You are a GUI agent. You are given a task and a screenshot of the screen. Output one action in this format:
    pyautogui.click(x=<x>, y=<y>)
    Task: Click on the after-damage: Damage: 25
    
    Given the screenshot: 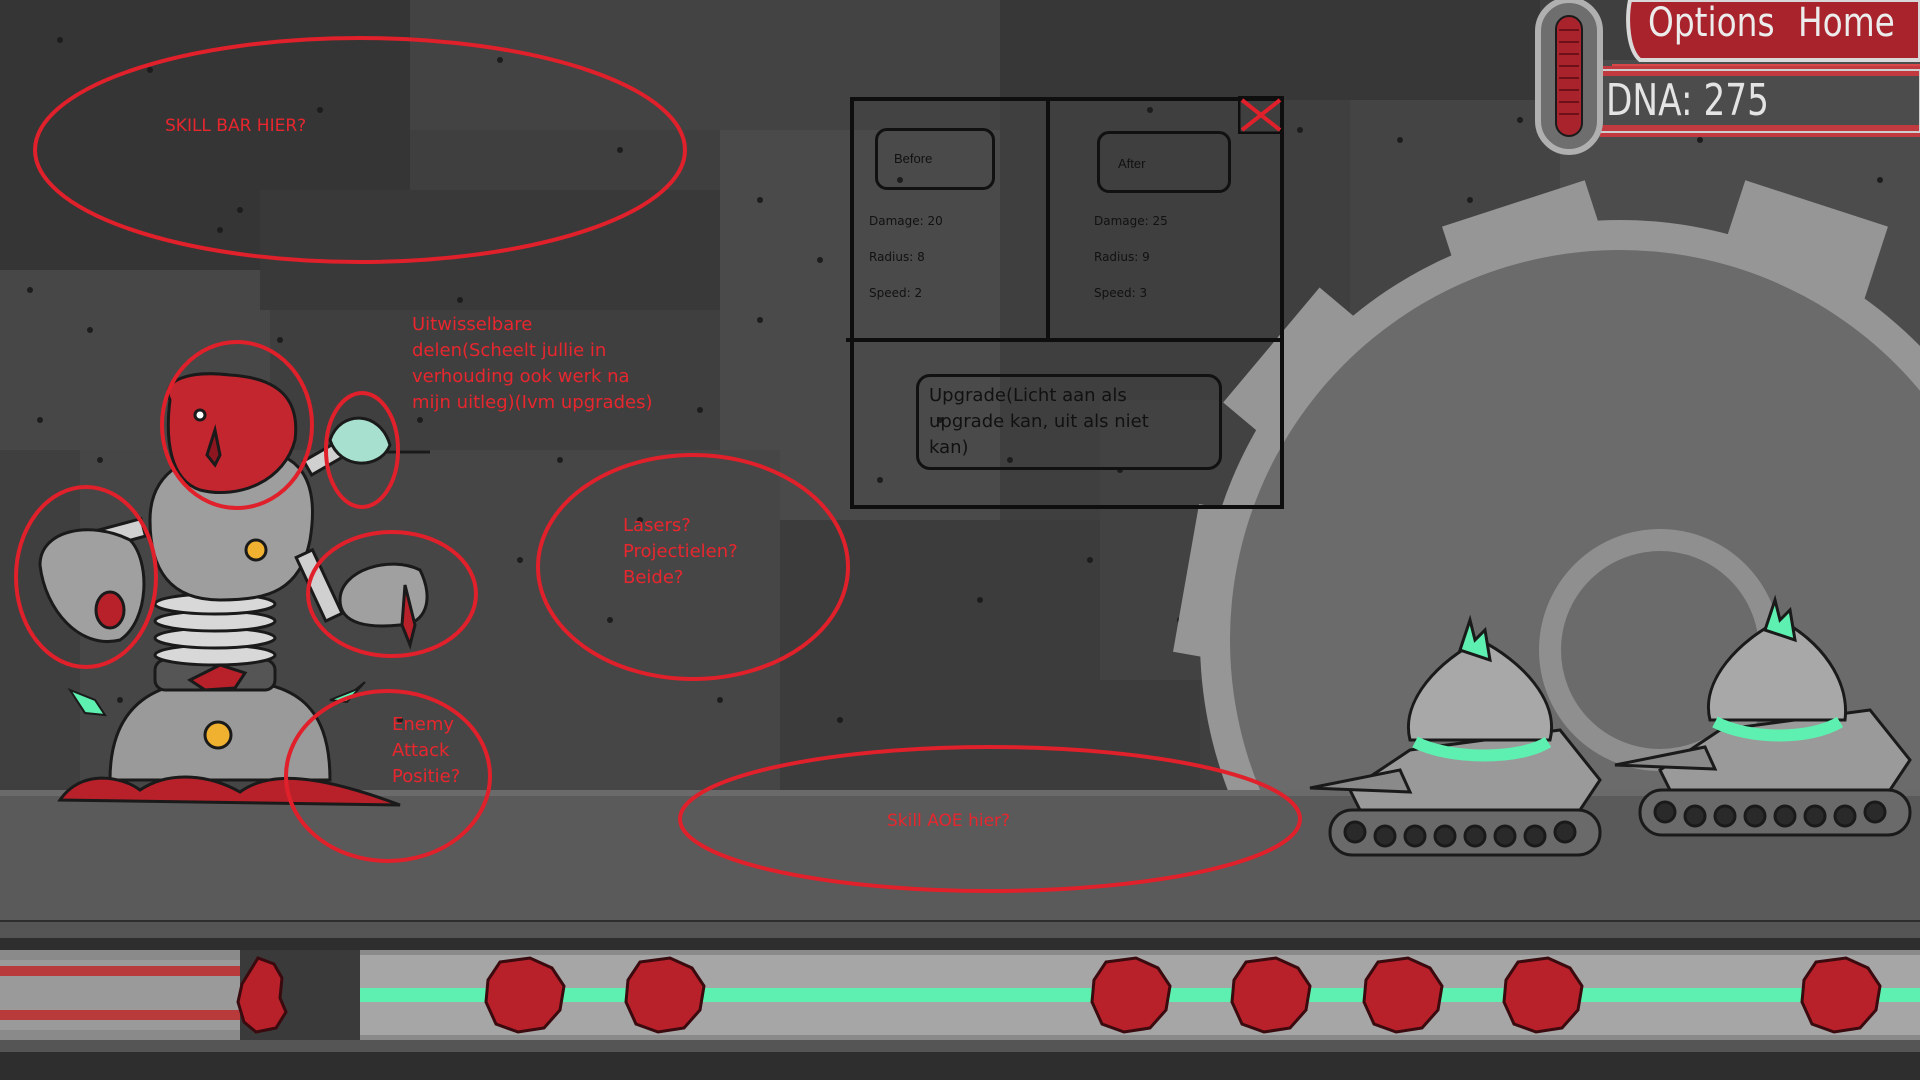 What is the action you would take?
    pyautogui.click(x=1131, y=221)
    